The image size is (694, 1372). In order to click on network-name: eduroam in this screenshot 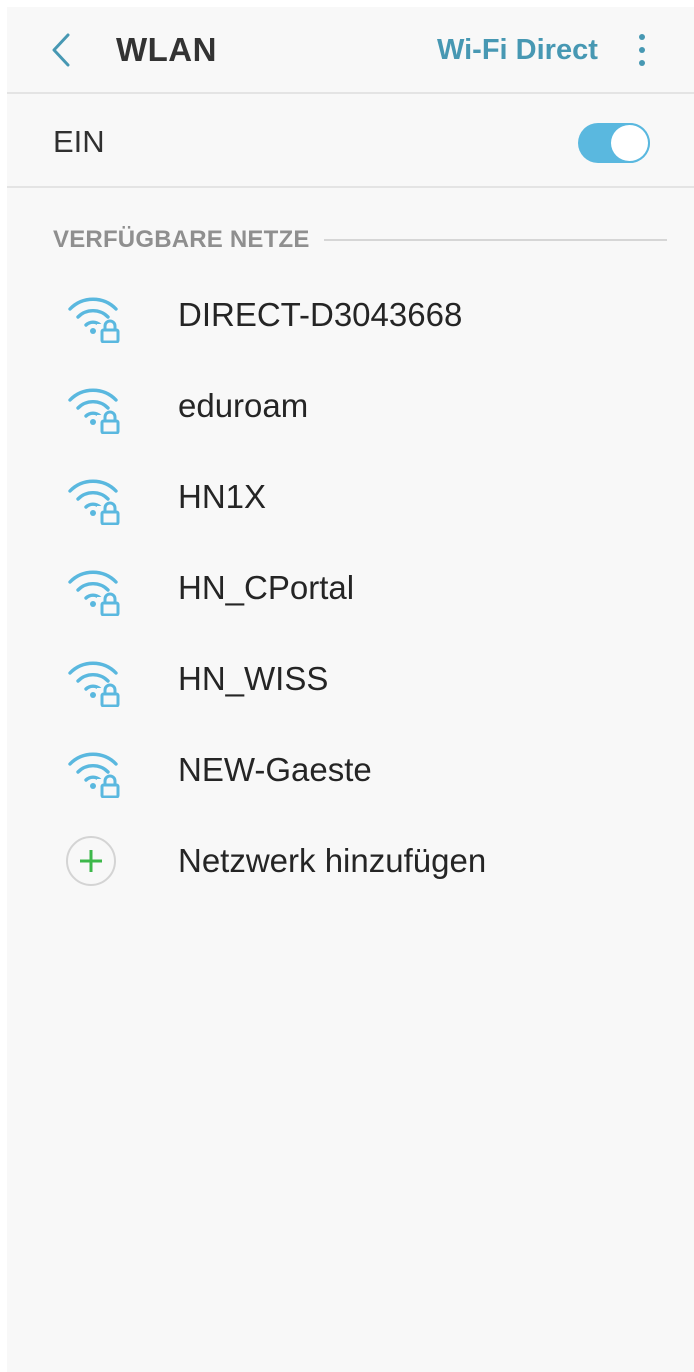, I will do `click(243, 405)`.